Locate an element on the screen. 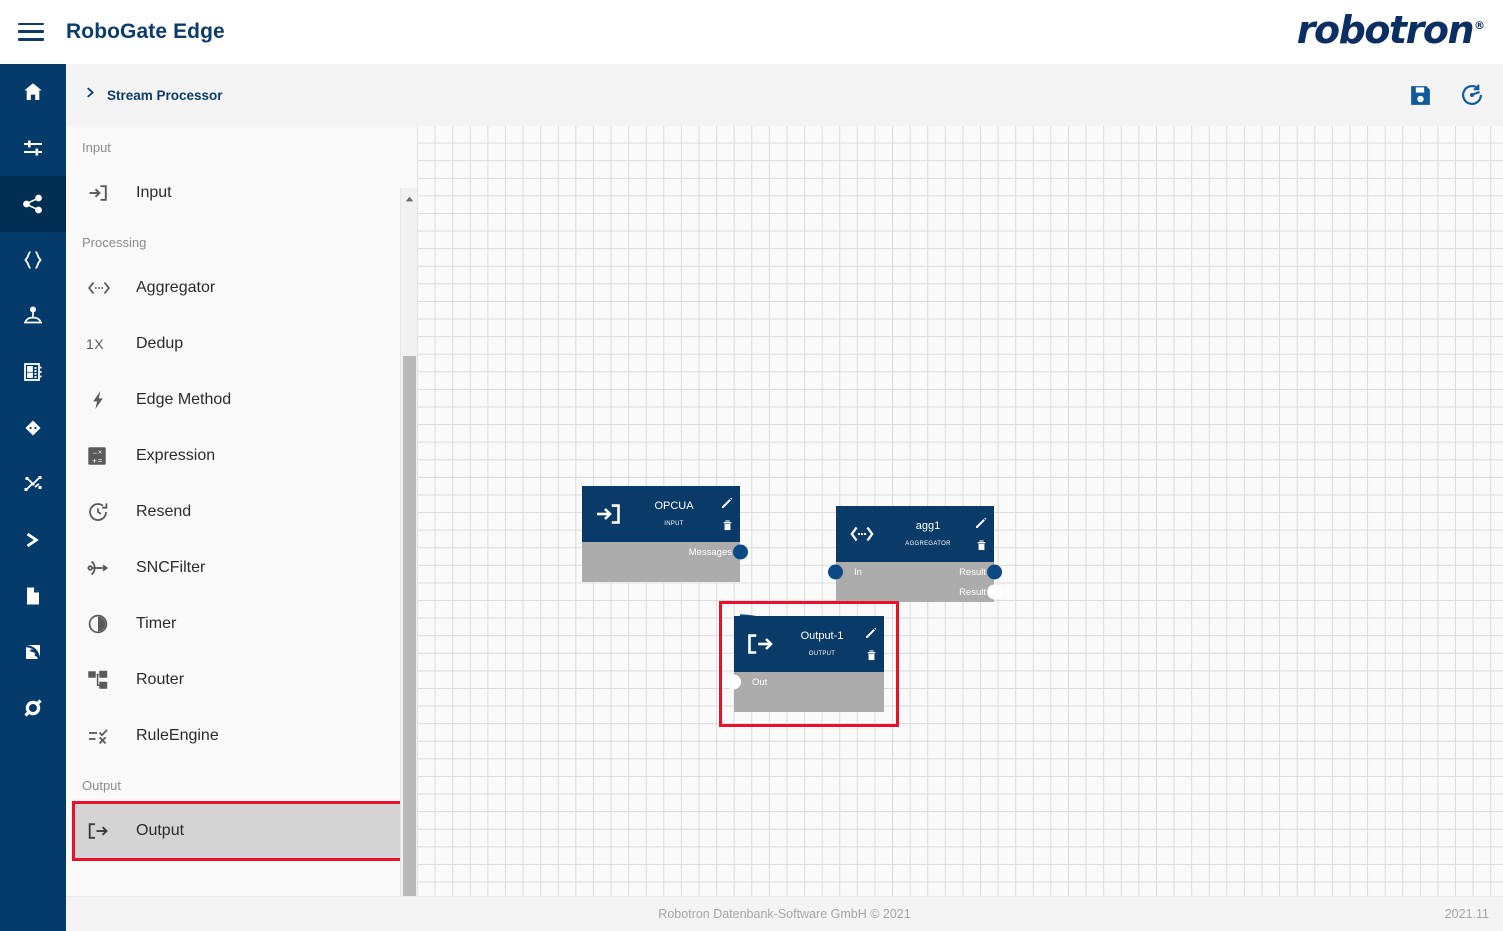  palette-item-label: Timer is located at coordinates (156, 623).